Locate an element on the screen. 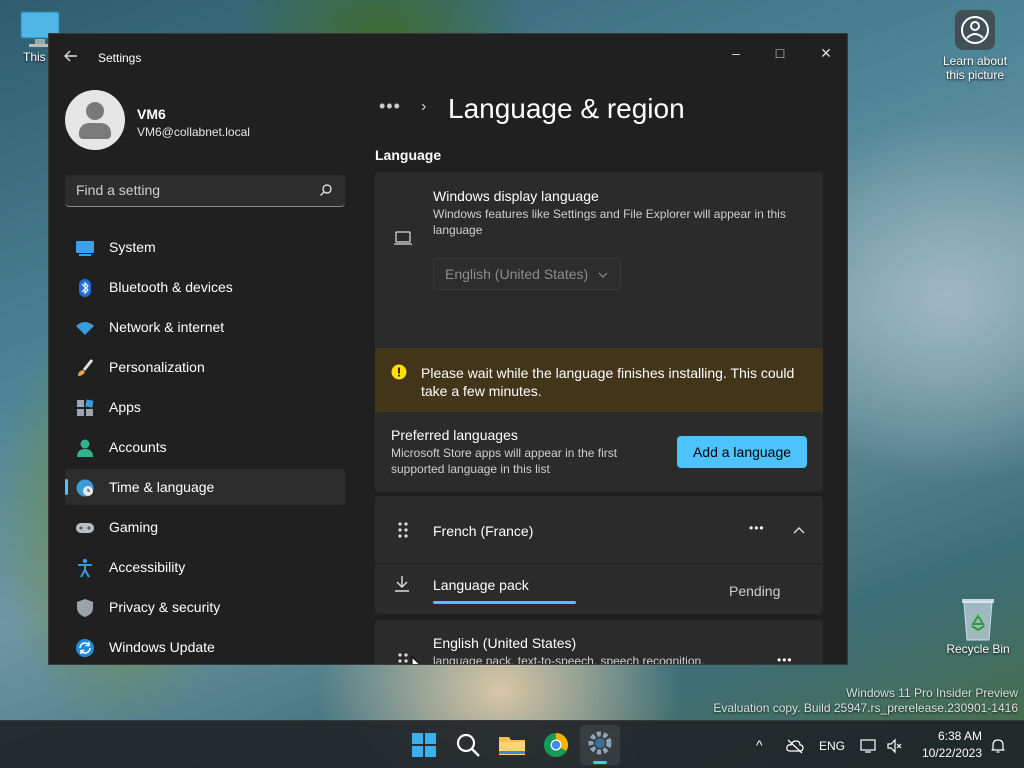  sidebar-item-label: Bluetooth & devices is located at coordinates (171, 287).